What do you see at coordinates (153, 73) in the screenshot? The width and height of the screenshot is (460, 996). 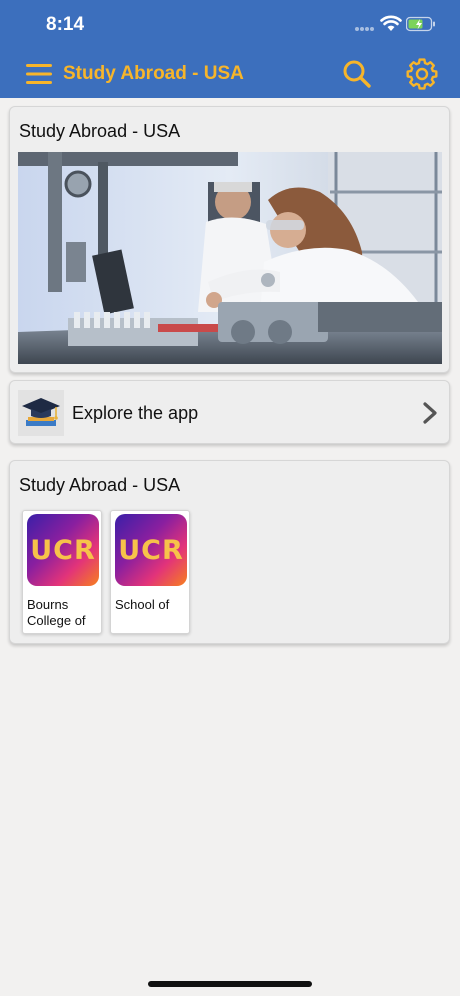 I see `page-title: Study Abroad - USA` at bounding box center [153, 73].